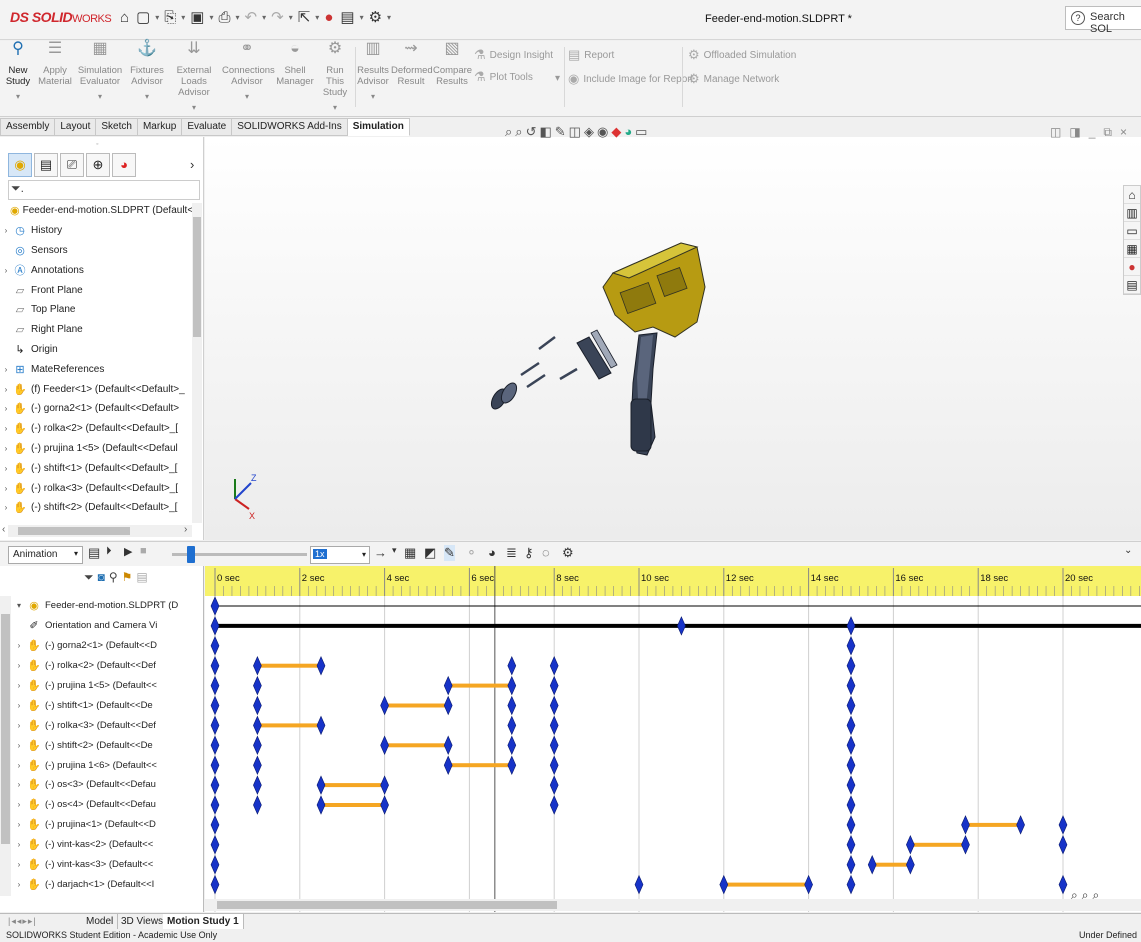 This screenshot has height=942, width=1141. What do you see at coordinates (503, 77) in the screenshot?
I see `plot-tools-button: ⚗ Plot Tools` at bounding box center [503, 77].